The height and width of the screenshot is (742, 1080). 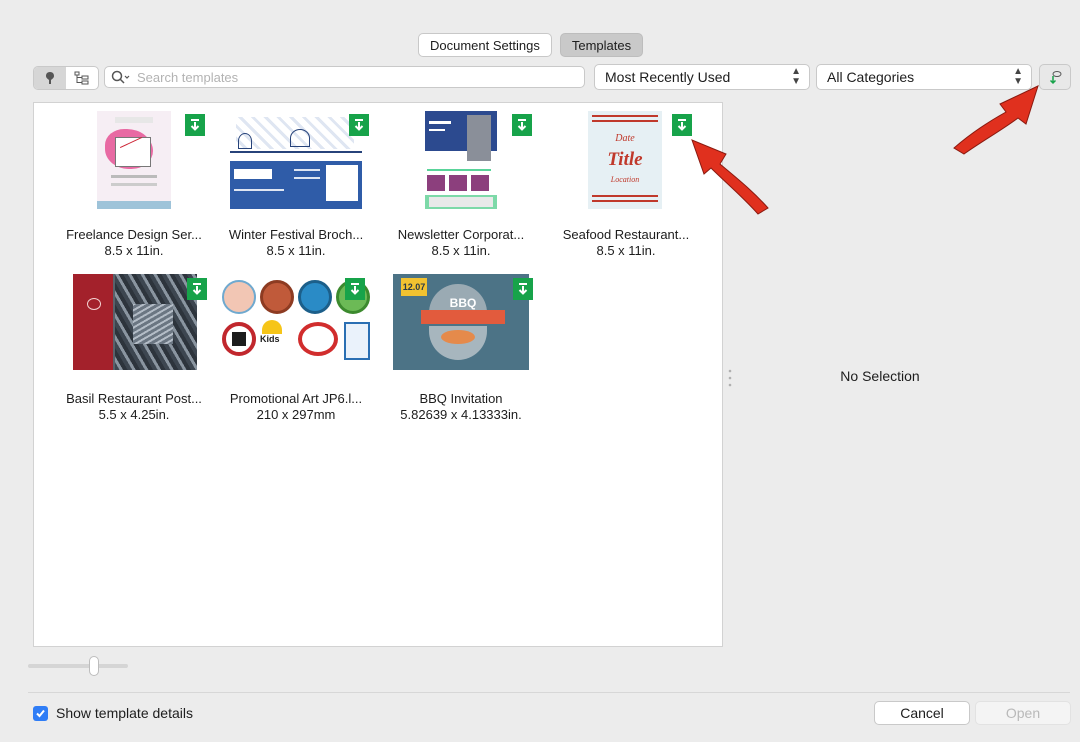 What do you see at coordinates (461, 398) in the screenshot?
I see `template-name: BBQ Invitation` at bounding box center [461, 398].